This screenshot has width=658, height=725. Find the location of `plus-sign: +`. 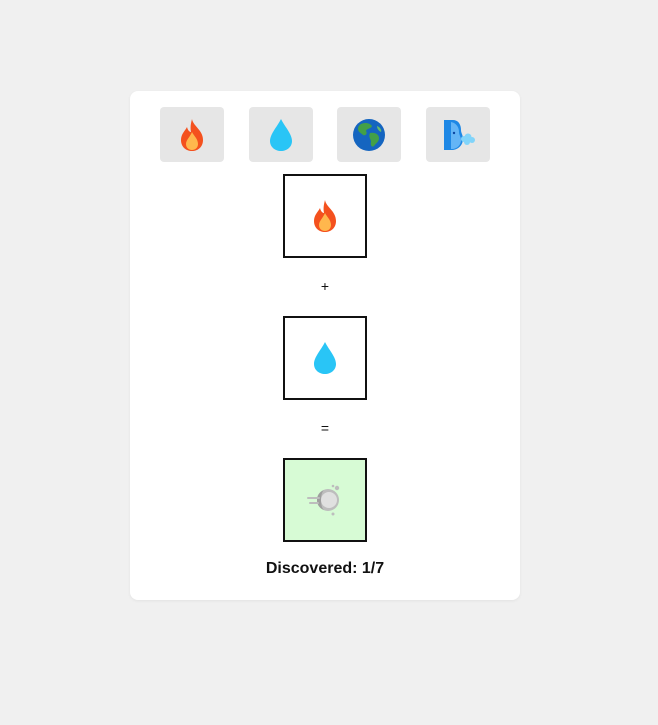

plus-sign: + is located at coordinates (325, 286).